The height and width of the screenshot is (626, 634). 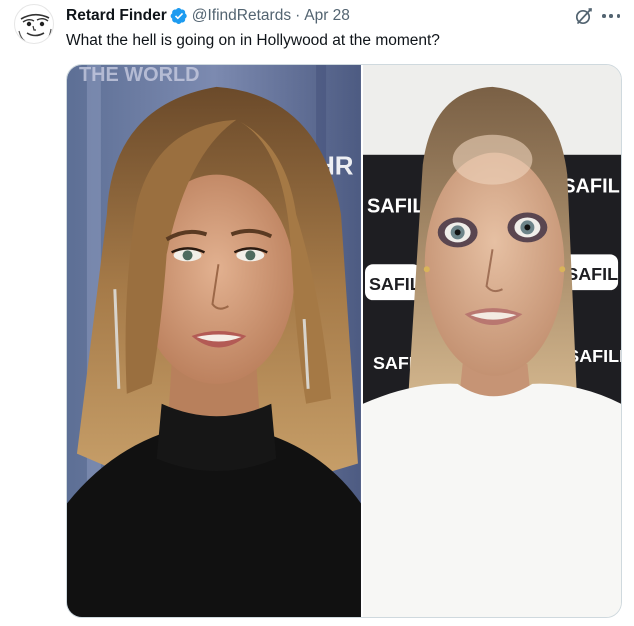 I want to click on tweet-date: Apr 28, so click(x=327, y=16).